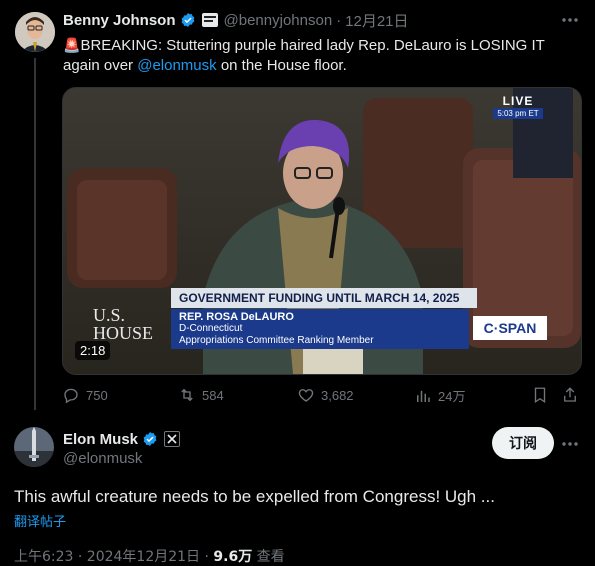  I want to click on views-action: 24万, so click(439, 395).